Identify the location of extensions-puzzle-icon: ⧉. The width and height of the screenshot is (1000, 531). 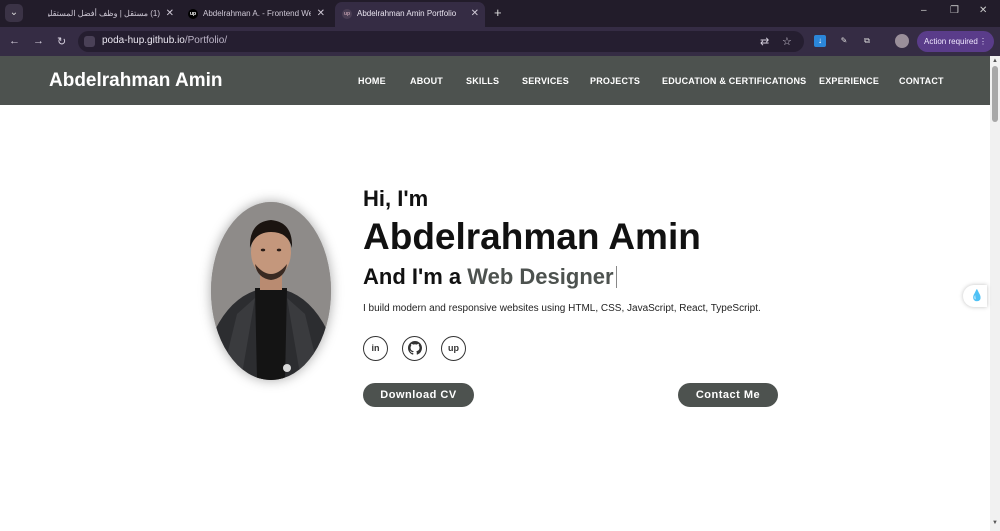
(867, 41).